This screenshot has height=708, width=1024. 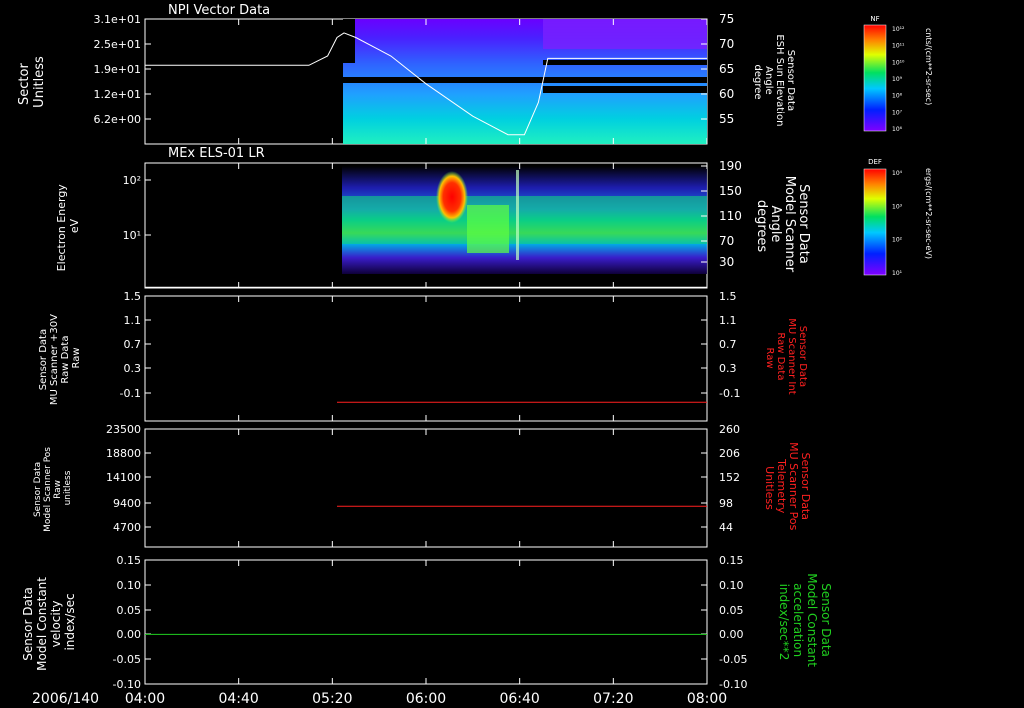 What do you see at coordinates (728, 344) in the screenshot?
I see `right-tick-label: 0.7` at bounding box center [728, 344].